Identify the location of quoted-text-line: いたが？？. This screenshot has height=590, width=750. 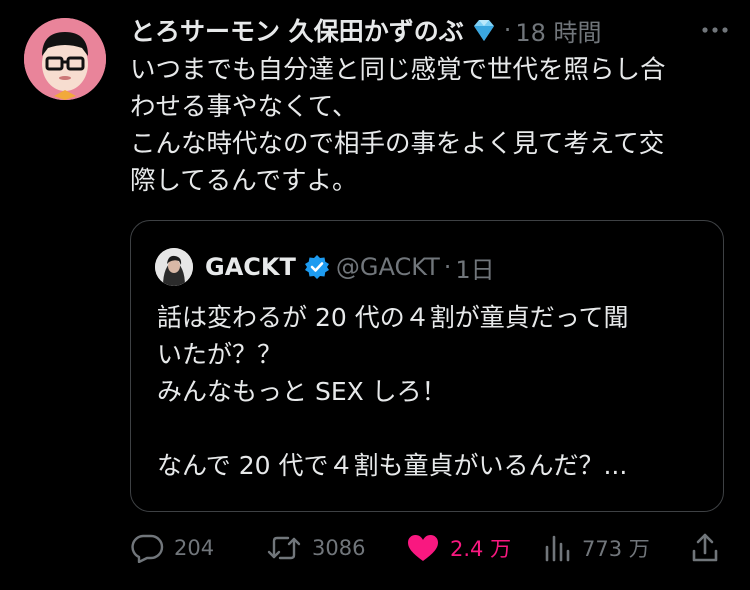
(220, 354).